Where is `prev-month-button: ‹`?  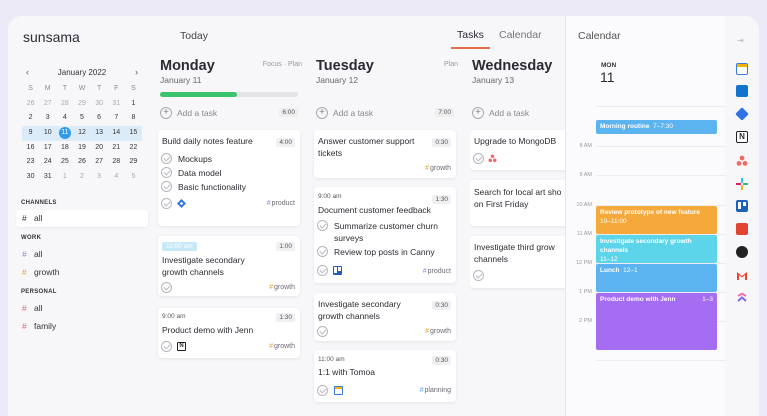 prev-month-button: ‹ is located at coordinates (27, 72).